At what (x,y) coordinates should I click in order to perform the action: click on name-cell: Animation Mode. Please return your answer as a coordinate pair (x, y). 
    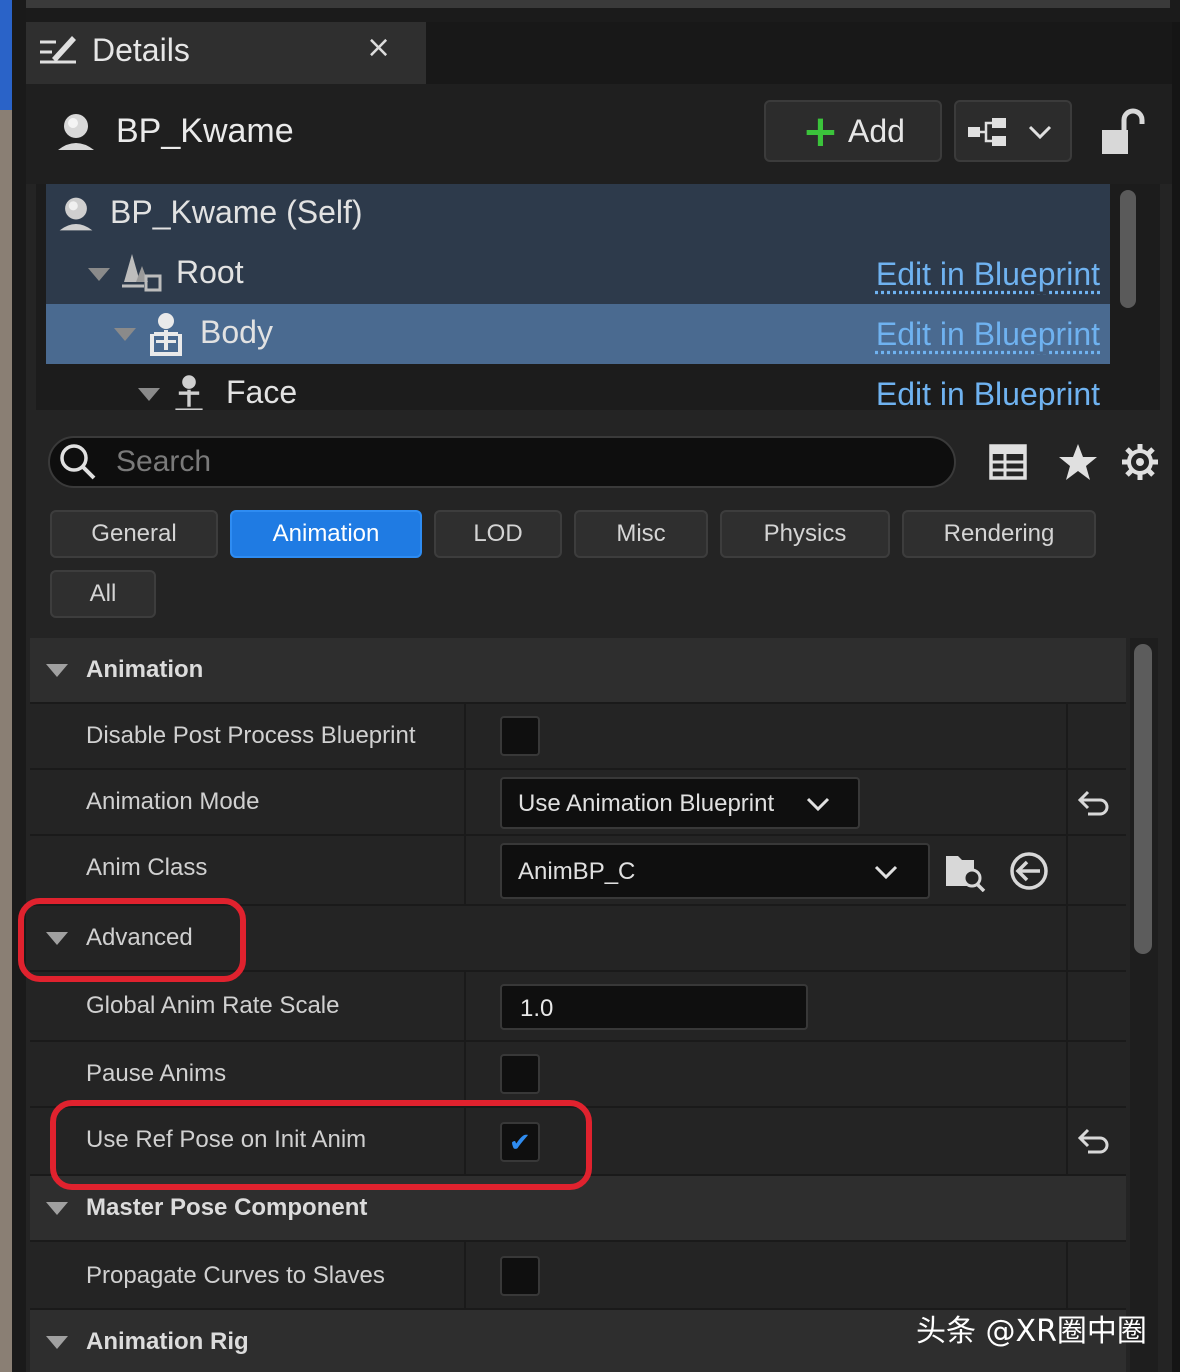
    Looking at the image, I should click on (248, 803).